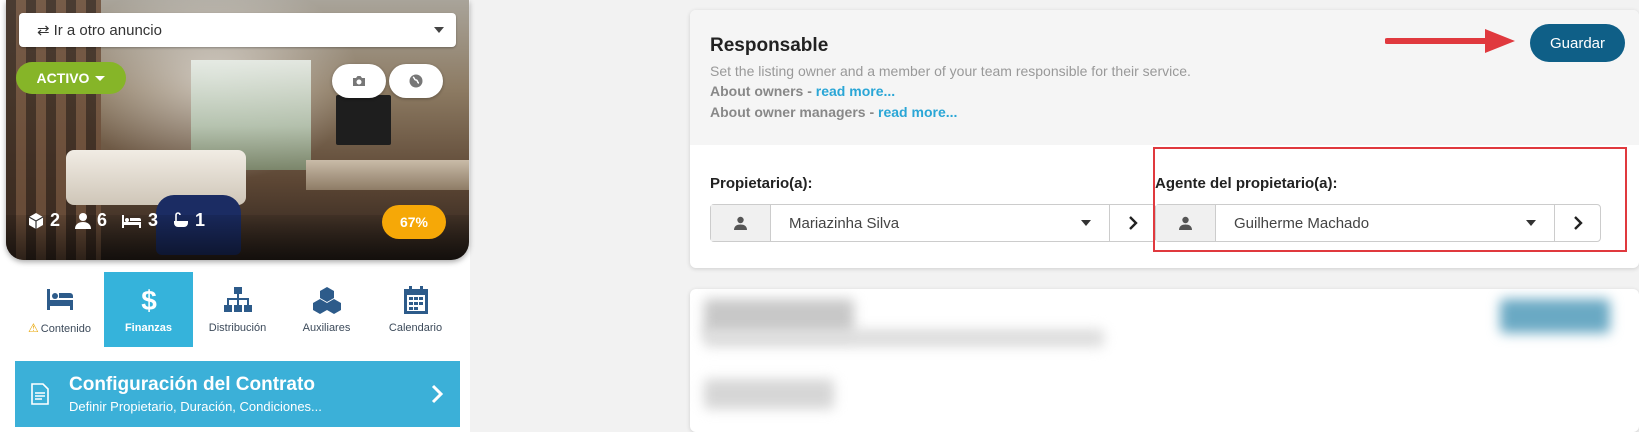  What do you see at coordinates (153, 220) in the screenshot?
I see `stat-beds-value: 3` at bounding box center [153, 220].